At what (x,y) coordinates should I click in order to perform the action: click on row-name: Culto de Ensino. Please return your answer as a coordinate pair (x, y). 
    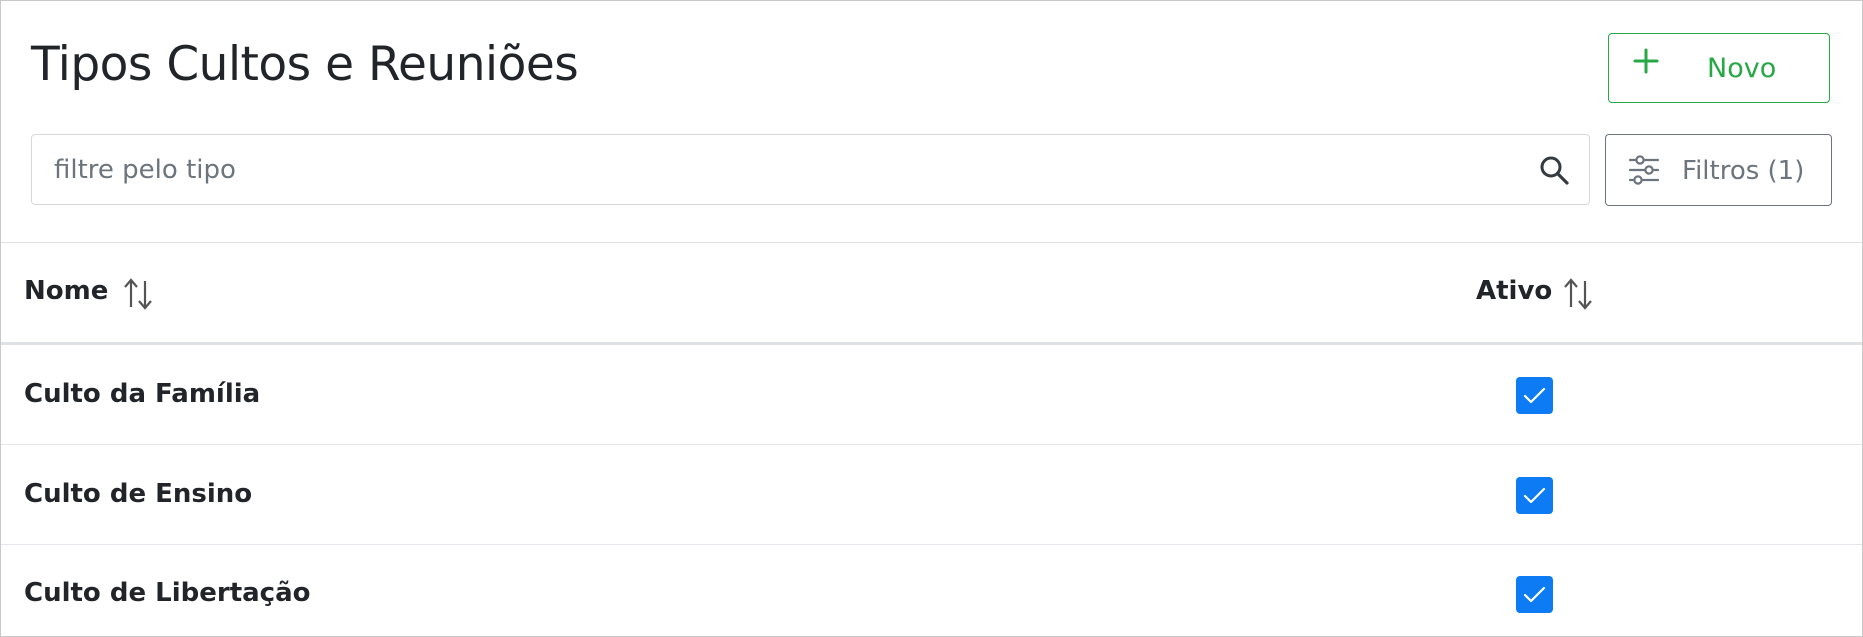
    Looking at the image, I should click on (138, 494).